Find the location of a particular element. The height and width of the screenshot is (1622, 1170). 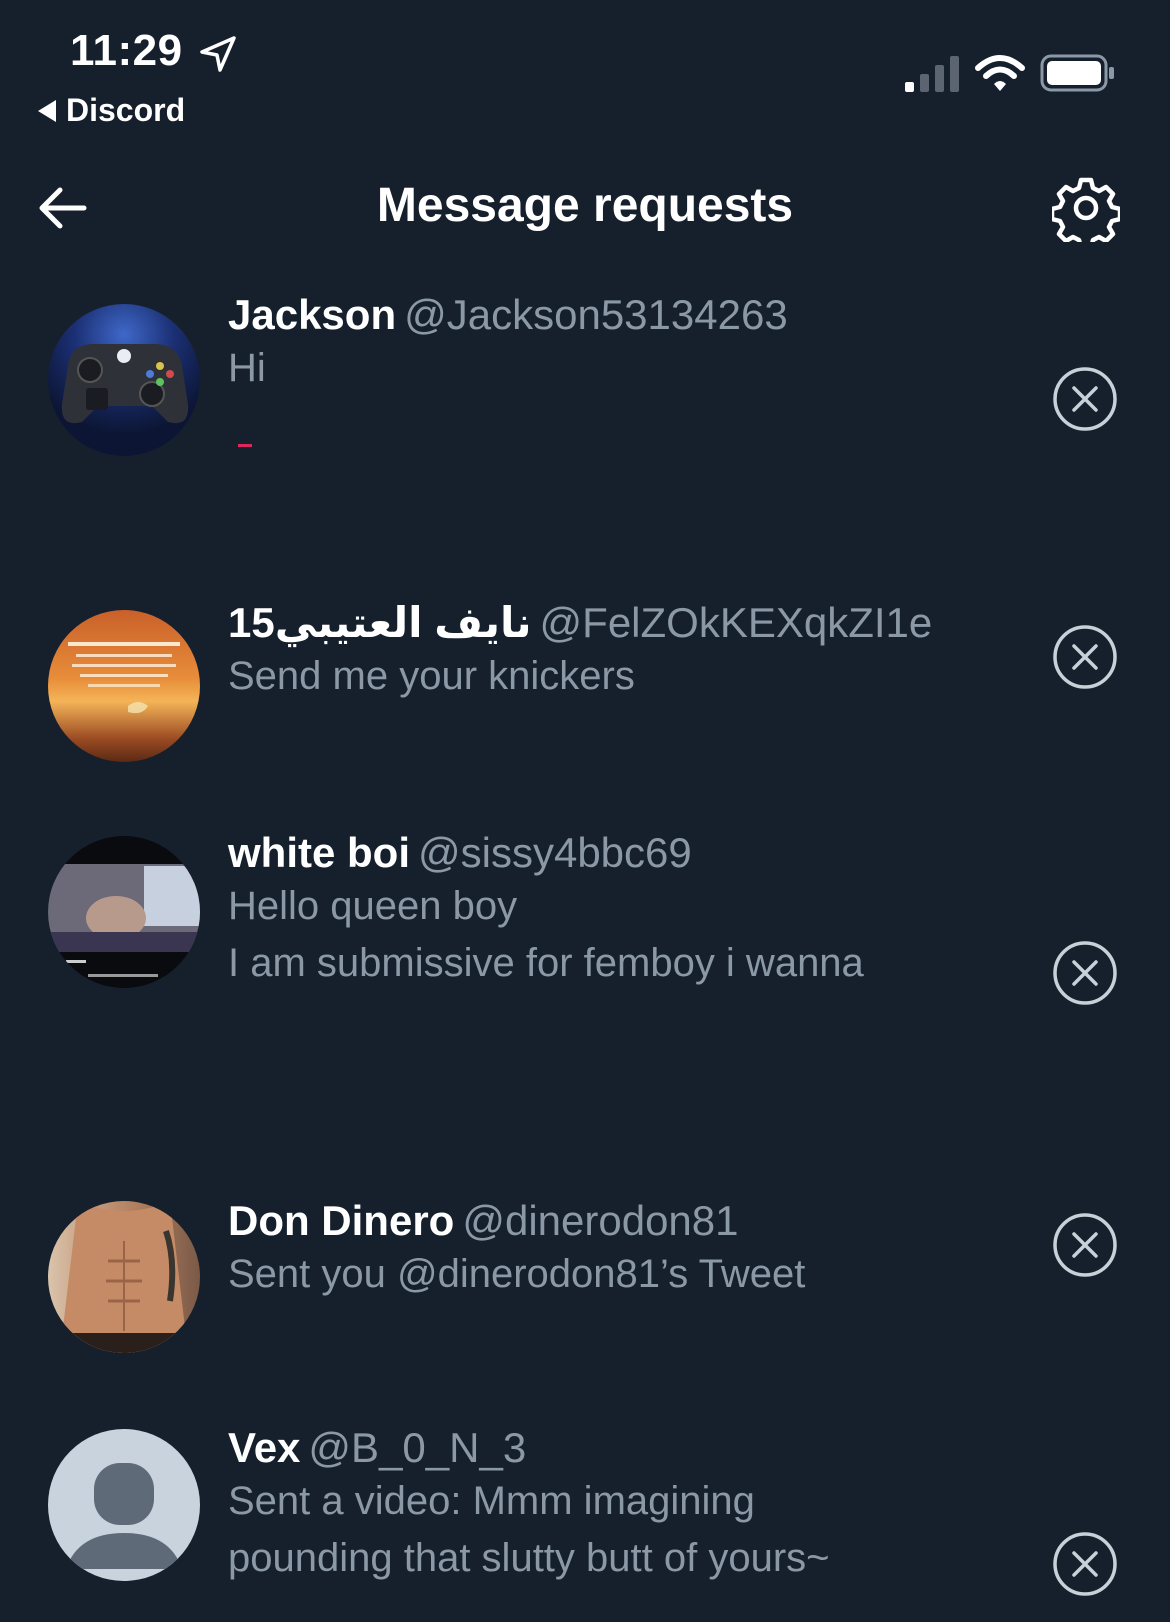

sender-line: Don Dinero @dinerodon81 is located at coordinates (618, 1221).